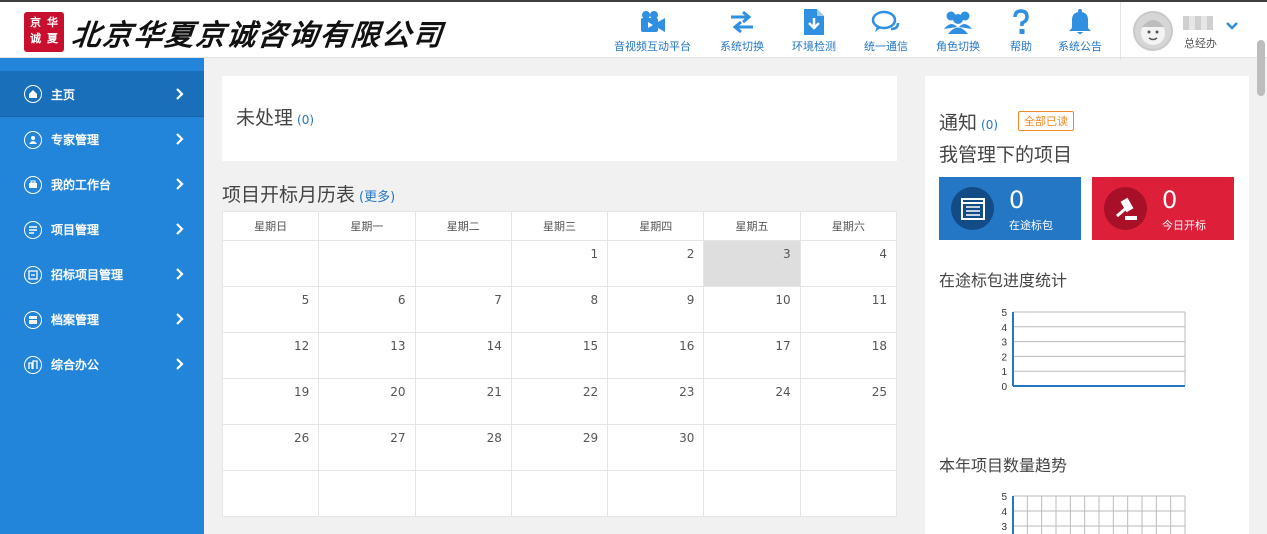 The image size is (1267, 534). Describe the element at coordinates (656, 401) in the screenshot. I see `calendar-day-cell: 23` at that location.